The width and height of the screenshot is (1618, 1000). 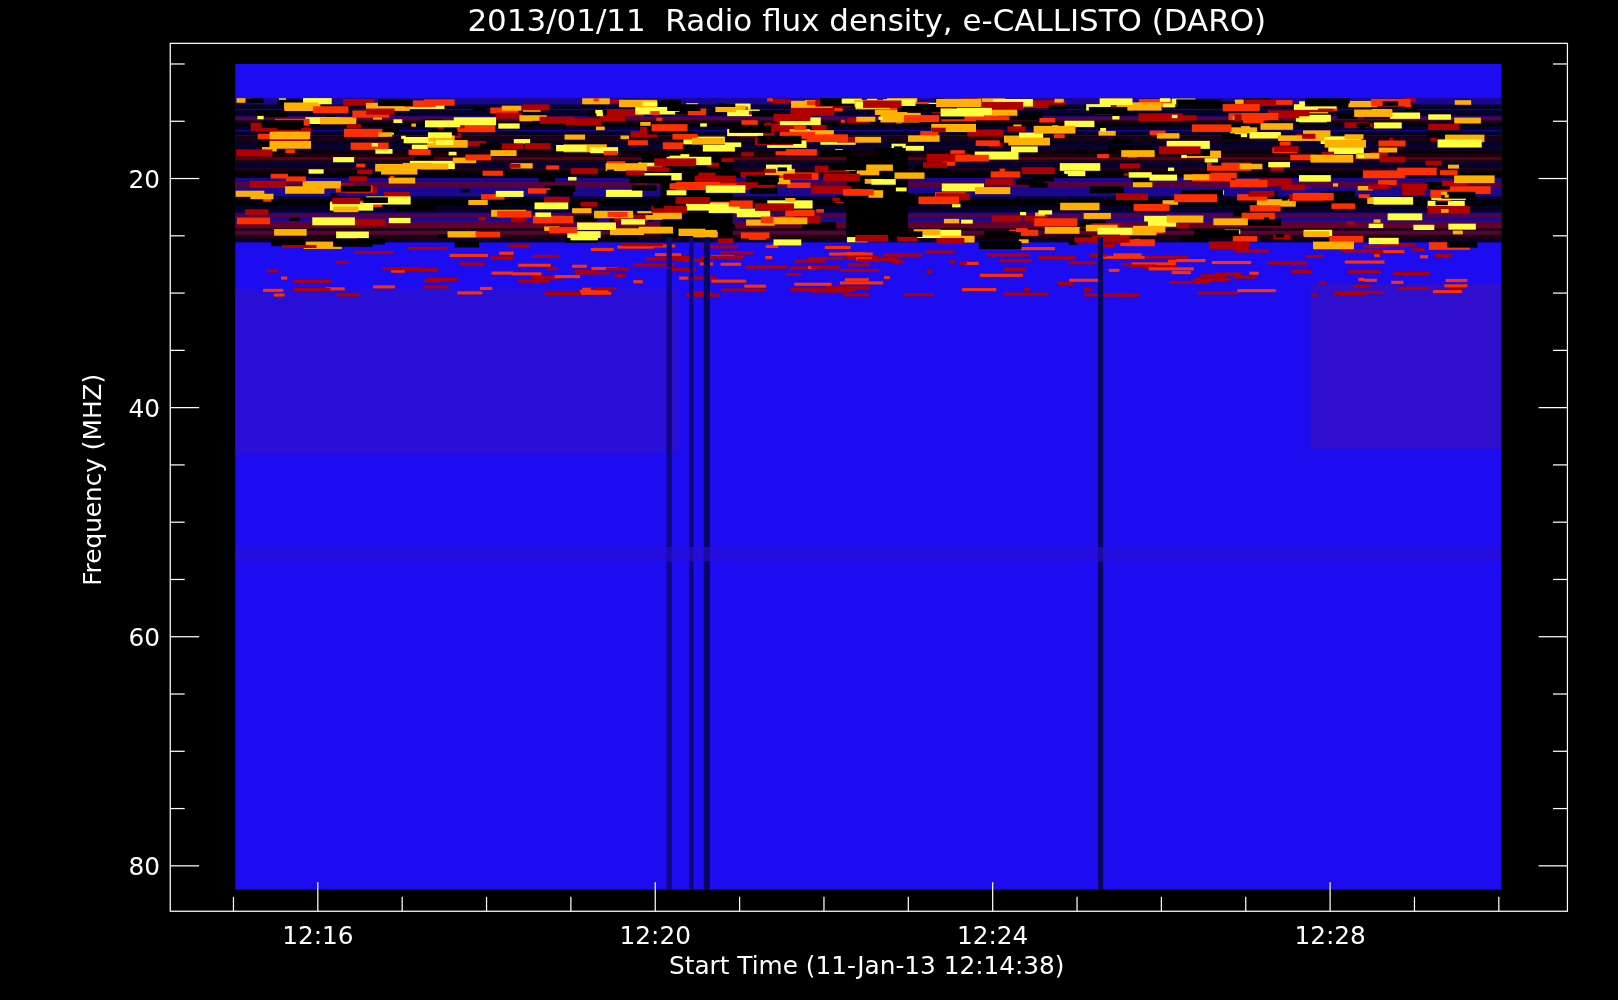 I want to click on tick-label: 60, so click(x=144, y=638).